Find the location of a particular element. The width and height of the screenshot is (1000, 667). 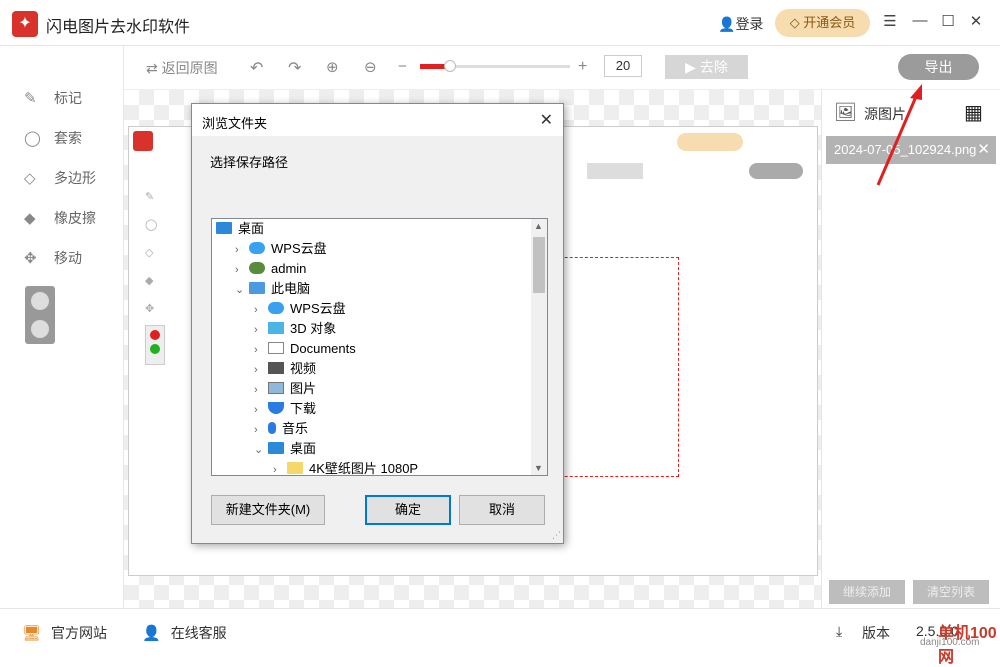

tree-row: 桌面 is located at coordinates (240, 229).